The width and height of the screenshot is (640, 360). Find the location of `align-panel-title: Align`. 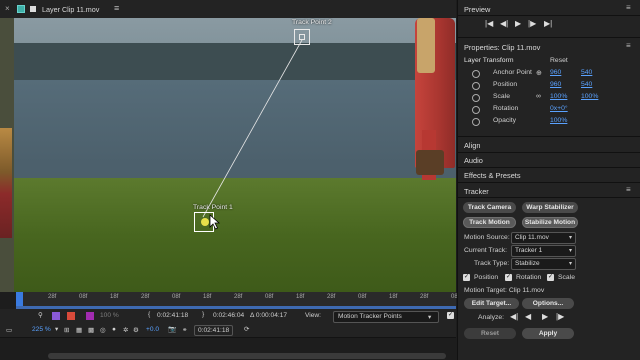

align-panel-title: Align is located at coordinates (472, 145).